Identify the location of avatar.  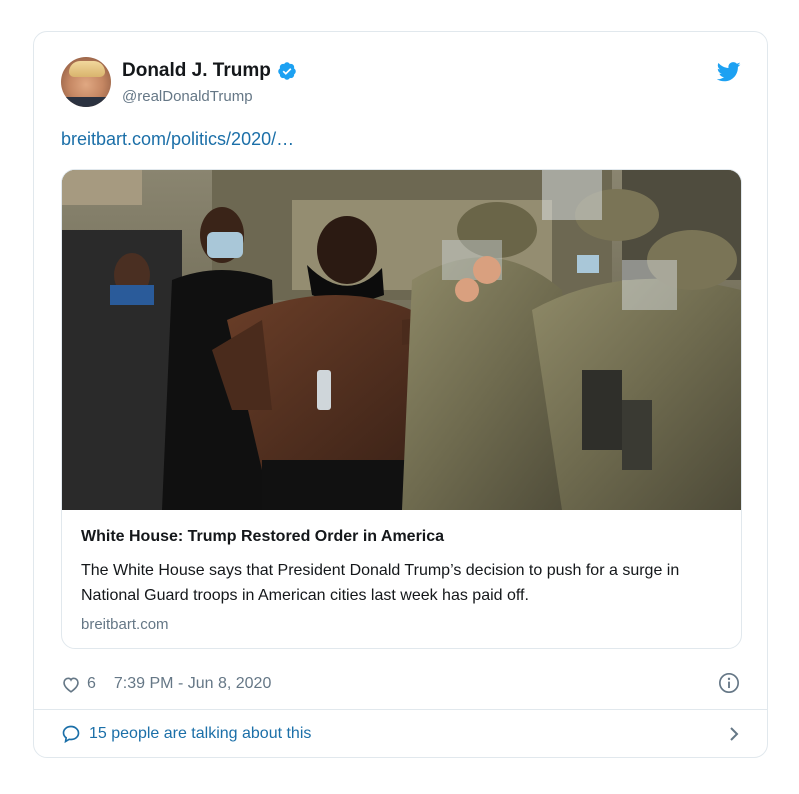
(86, 82).